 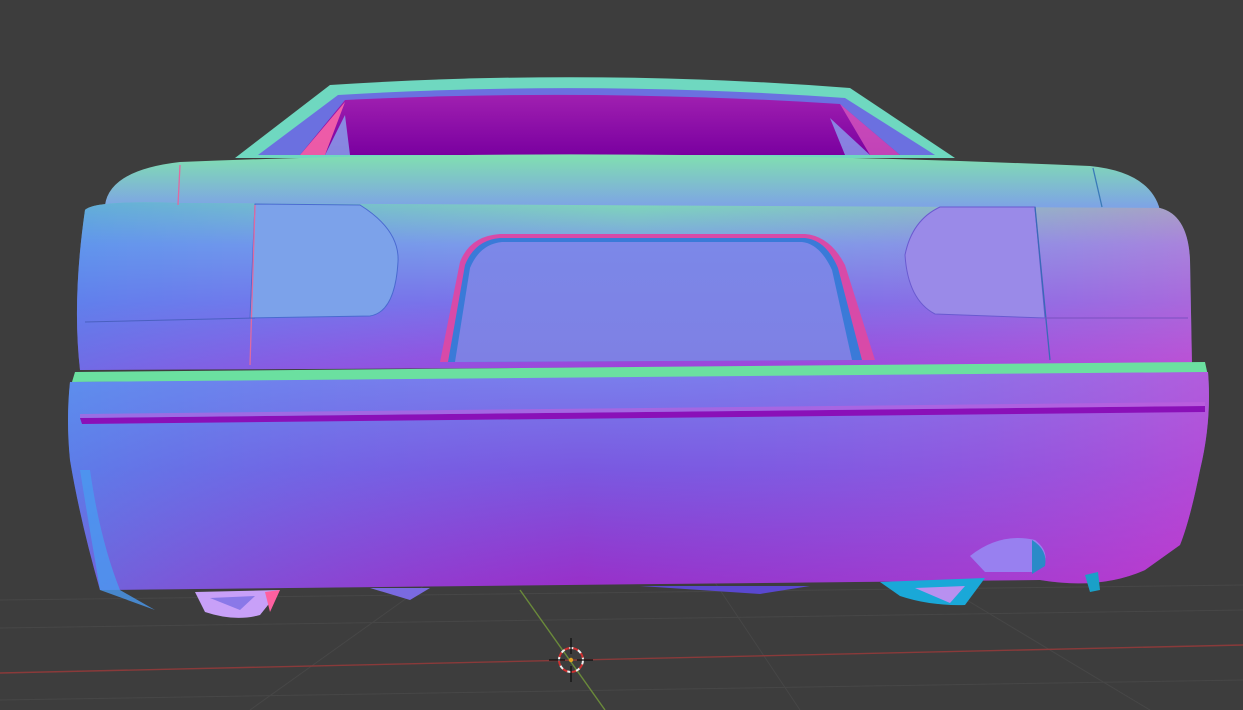 What do you see at coordinates (571, 660) in the screenshot?
I see `3d-cursor-icon` at bounding box center [571, 660].